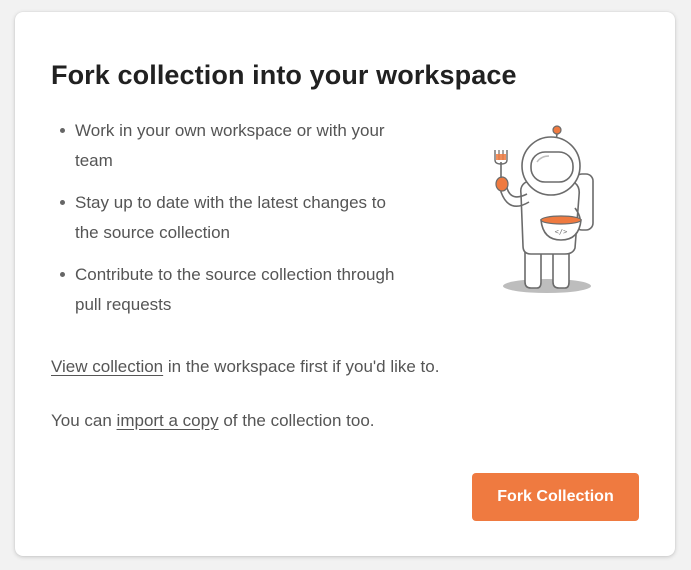 The width and height of the screenshot is (691, 570). What do you see at coordinates (536, 212) in the screenshot?
I see `astronaut-illustration: </>` at bounding box center [536, 212].